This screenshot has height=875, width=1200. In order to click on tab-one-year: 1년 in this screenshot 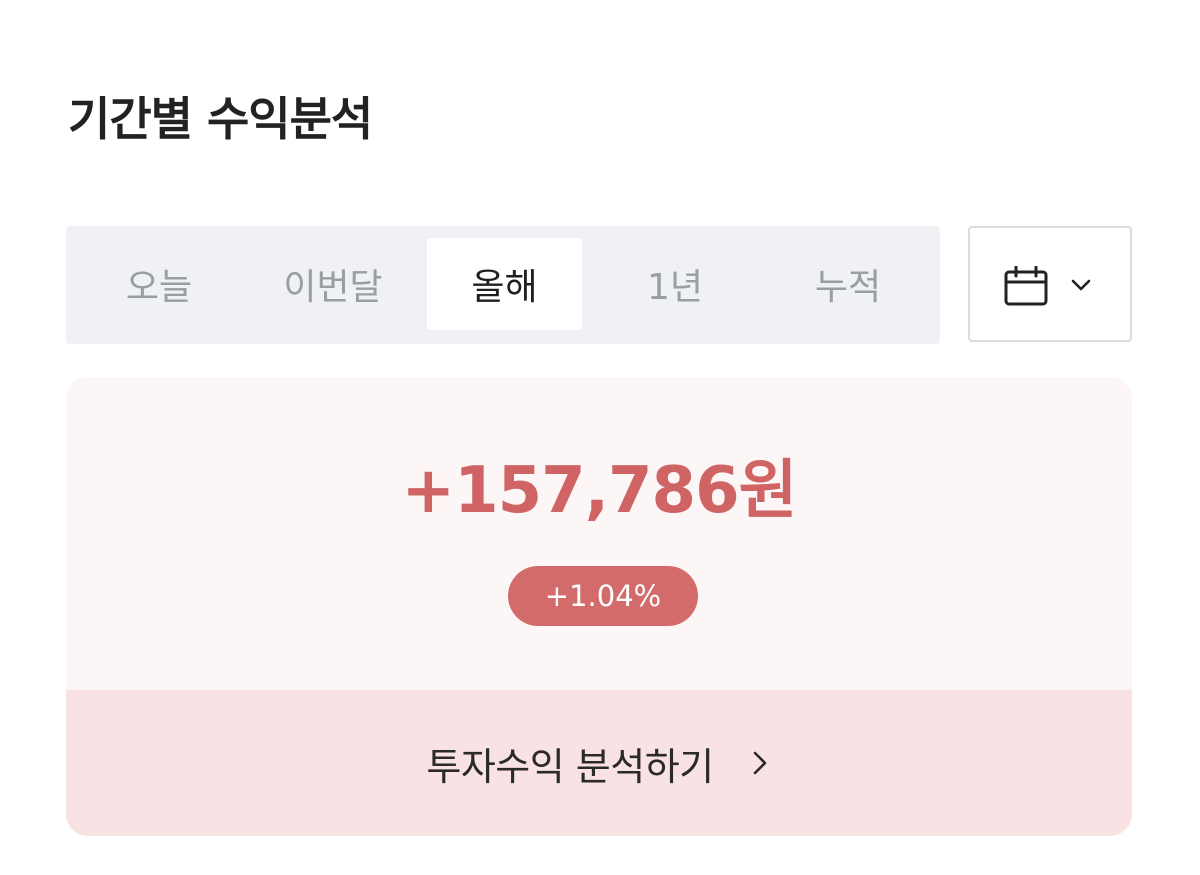, I will do `click(675, 284)`.